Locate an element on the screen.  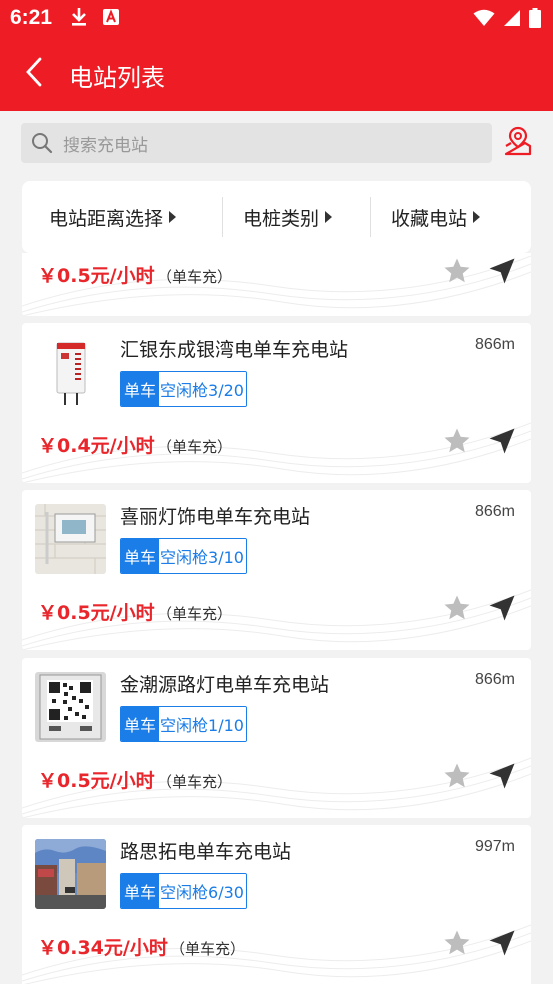
filter-pile-type: 电桩类别 is located at coordinates (296, 217).